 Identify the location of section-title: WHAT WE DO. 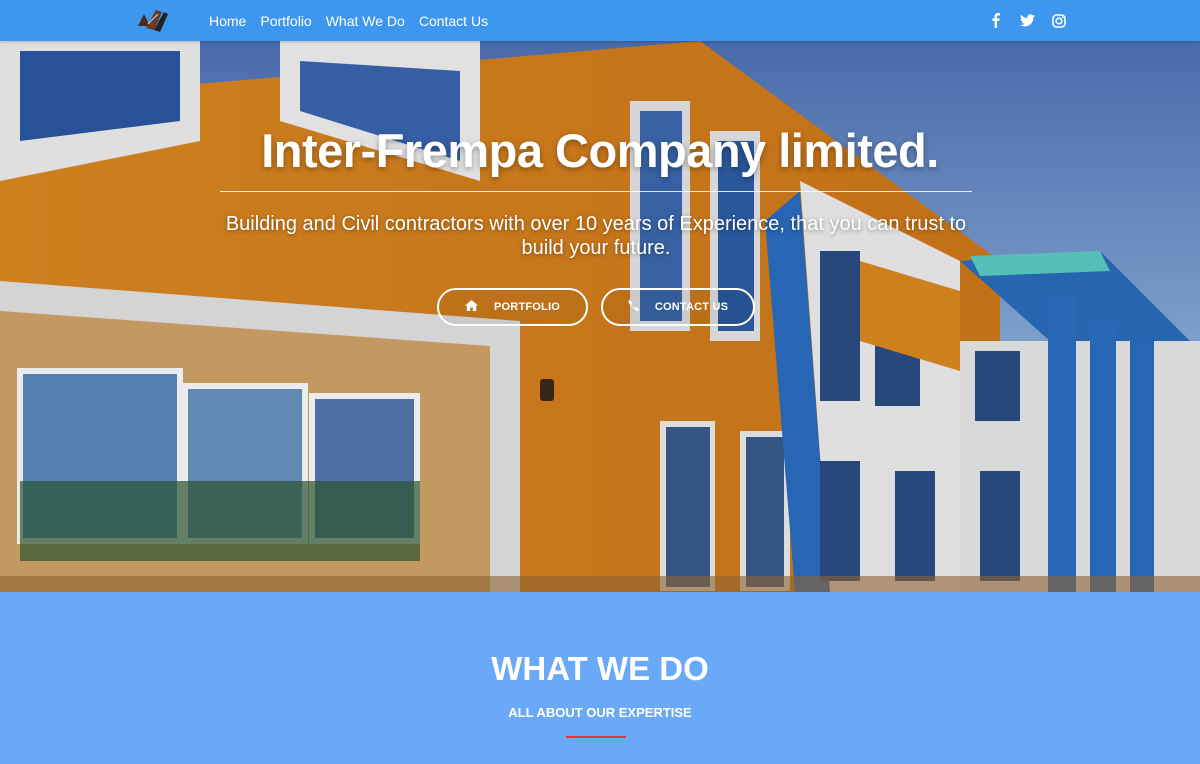
(600, 668).